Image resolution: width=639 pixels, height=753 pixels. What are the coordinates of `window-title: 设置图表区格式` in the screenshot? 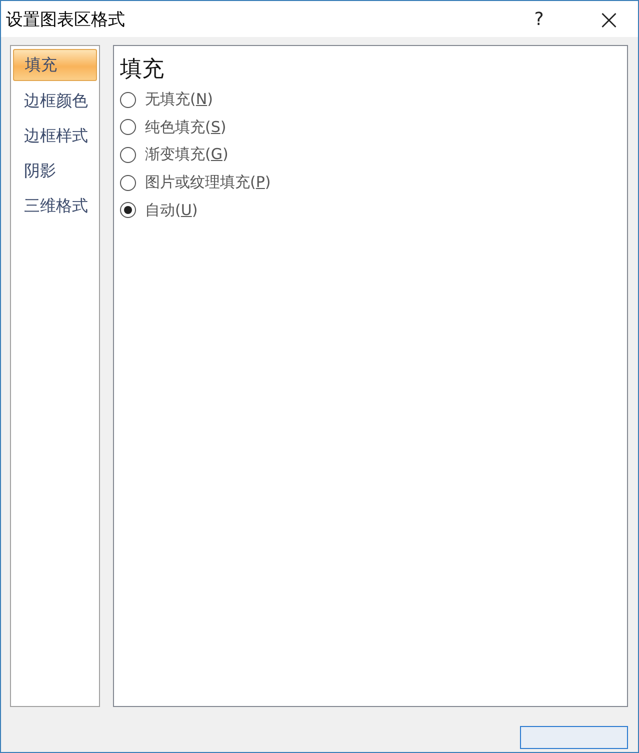 It's located at (66, 19).